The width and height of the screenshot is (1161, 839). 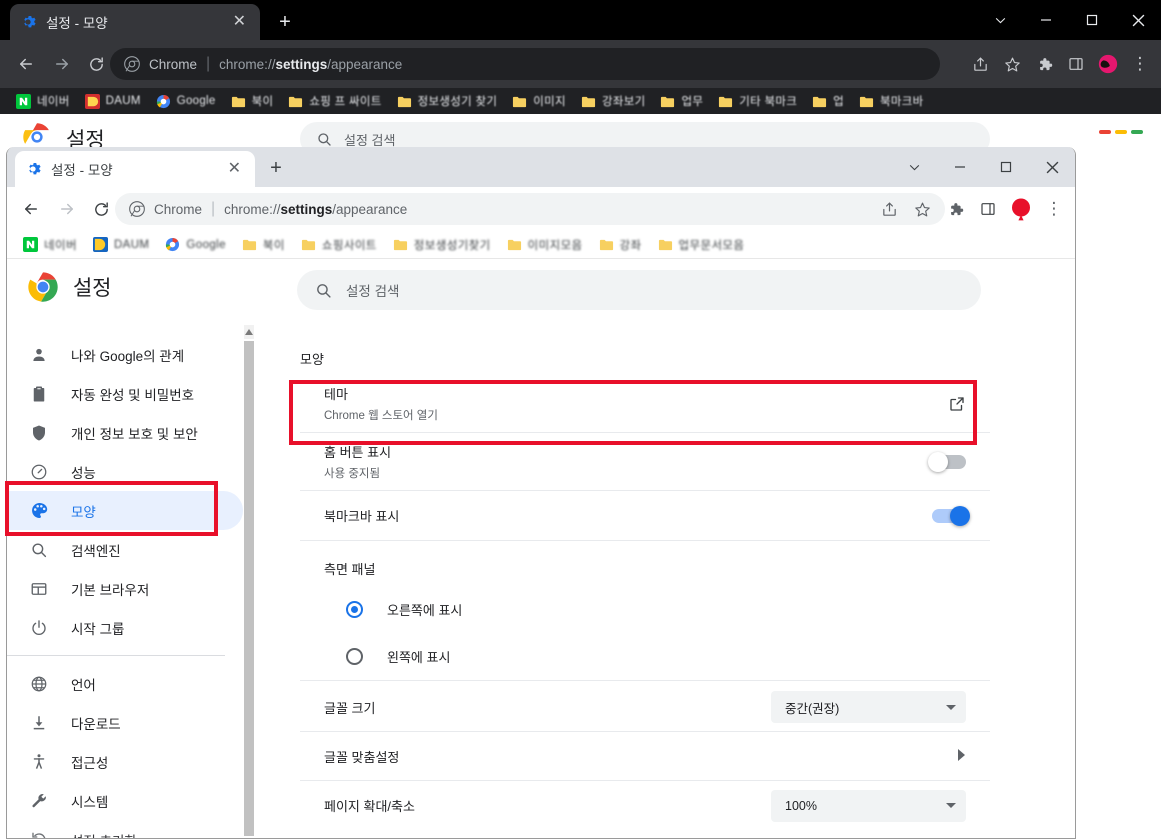 What do you see at coordinates (125, 510) in the screenshot?
I see `sidebar-item-appearance: 모양` at bounding box center [125, 510].